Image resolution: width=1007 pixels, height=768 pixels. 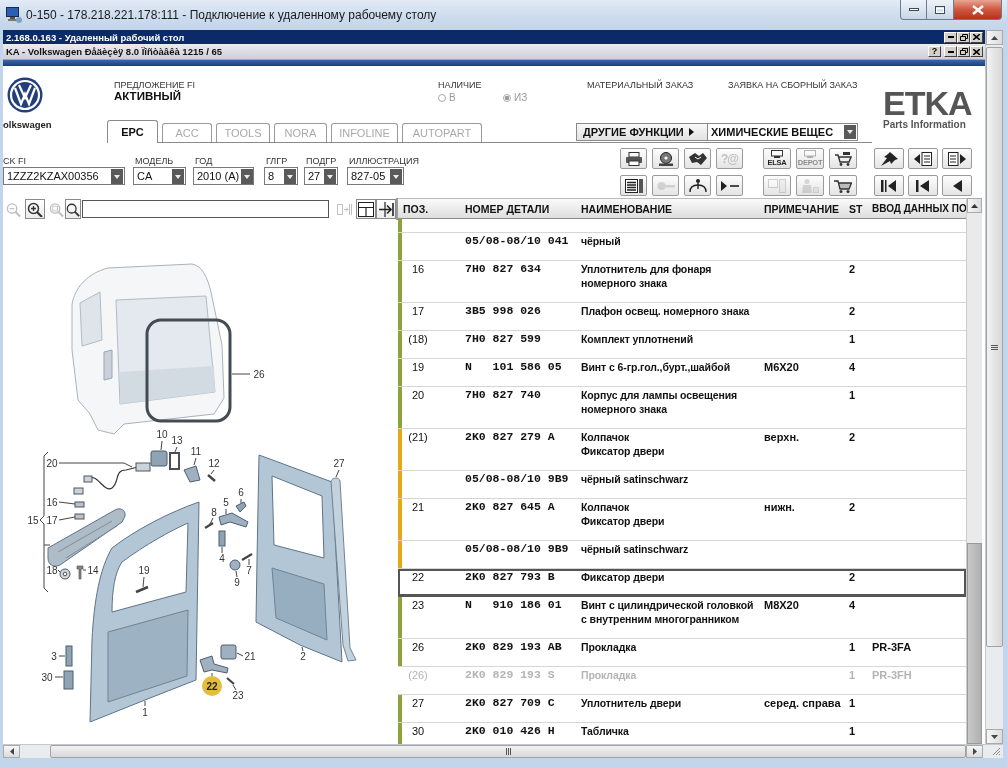 What do you see at coordinates (237, 582) in the screenshot?
I see `callout-number: 9` at bounding box center [237, 582].